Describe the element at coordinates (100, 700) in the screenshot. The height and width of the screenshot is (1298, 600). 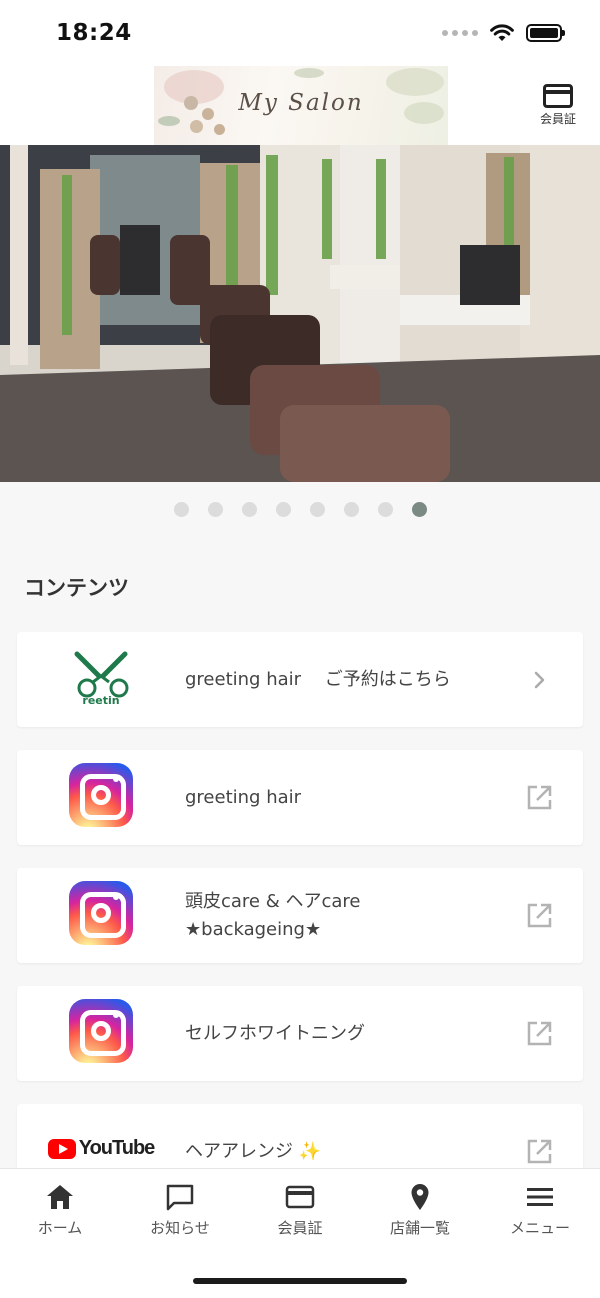
I see `greeting-logo-text: reetin` at that location.